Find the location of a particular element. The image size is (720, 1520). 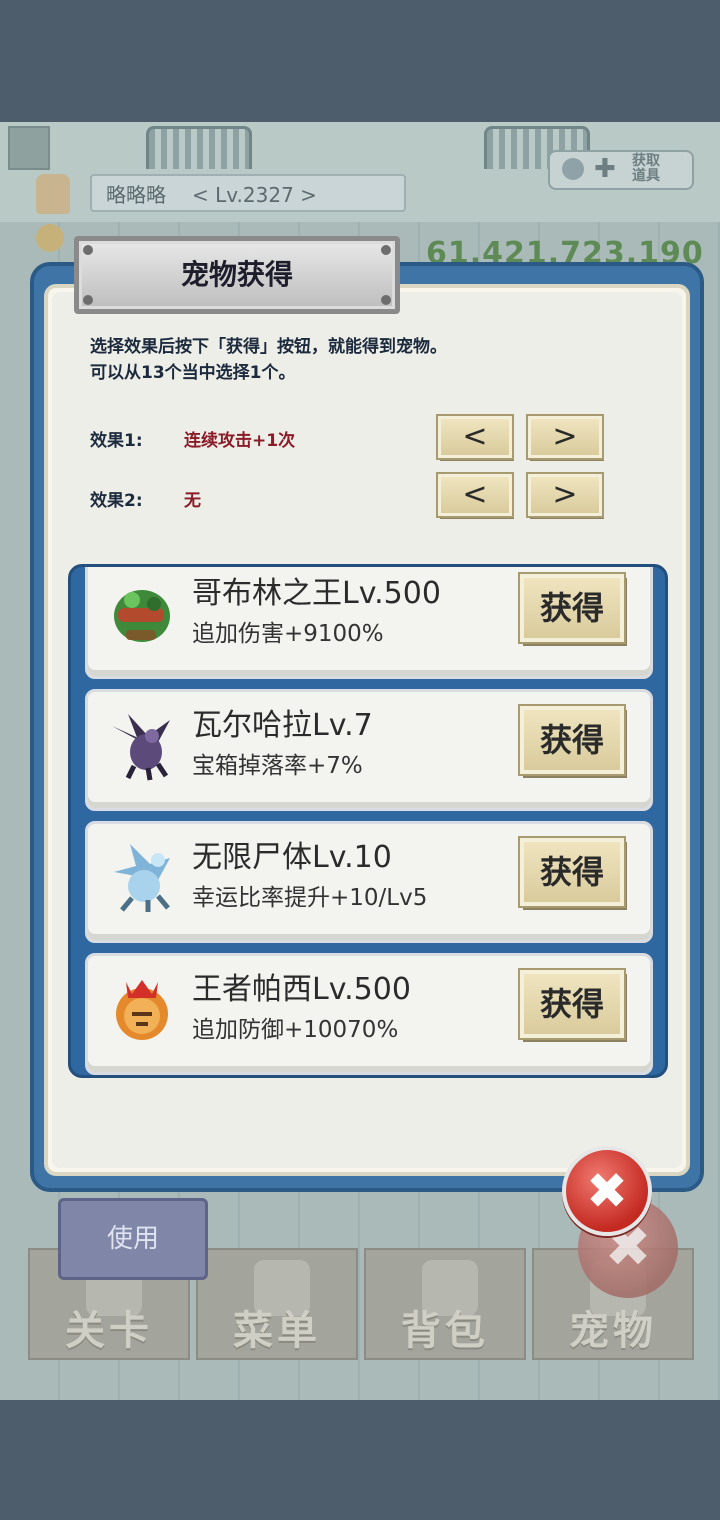

effect-1-prev-button: < is located at coordinates (475, 437).